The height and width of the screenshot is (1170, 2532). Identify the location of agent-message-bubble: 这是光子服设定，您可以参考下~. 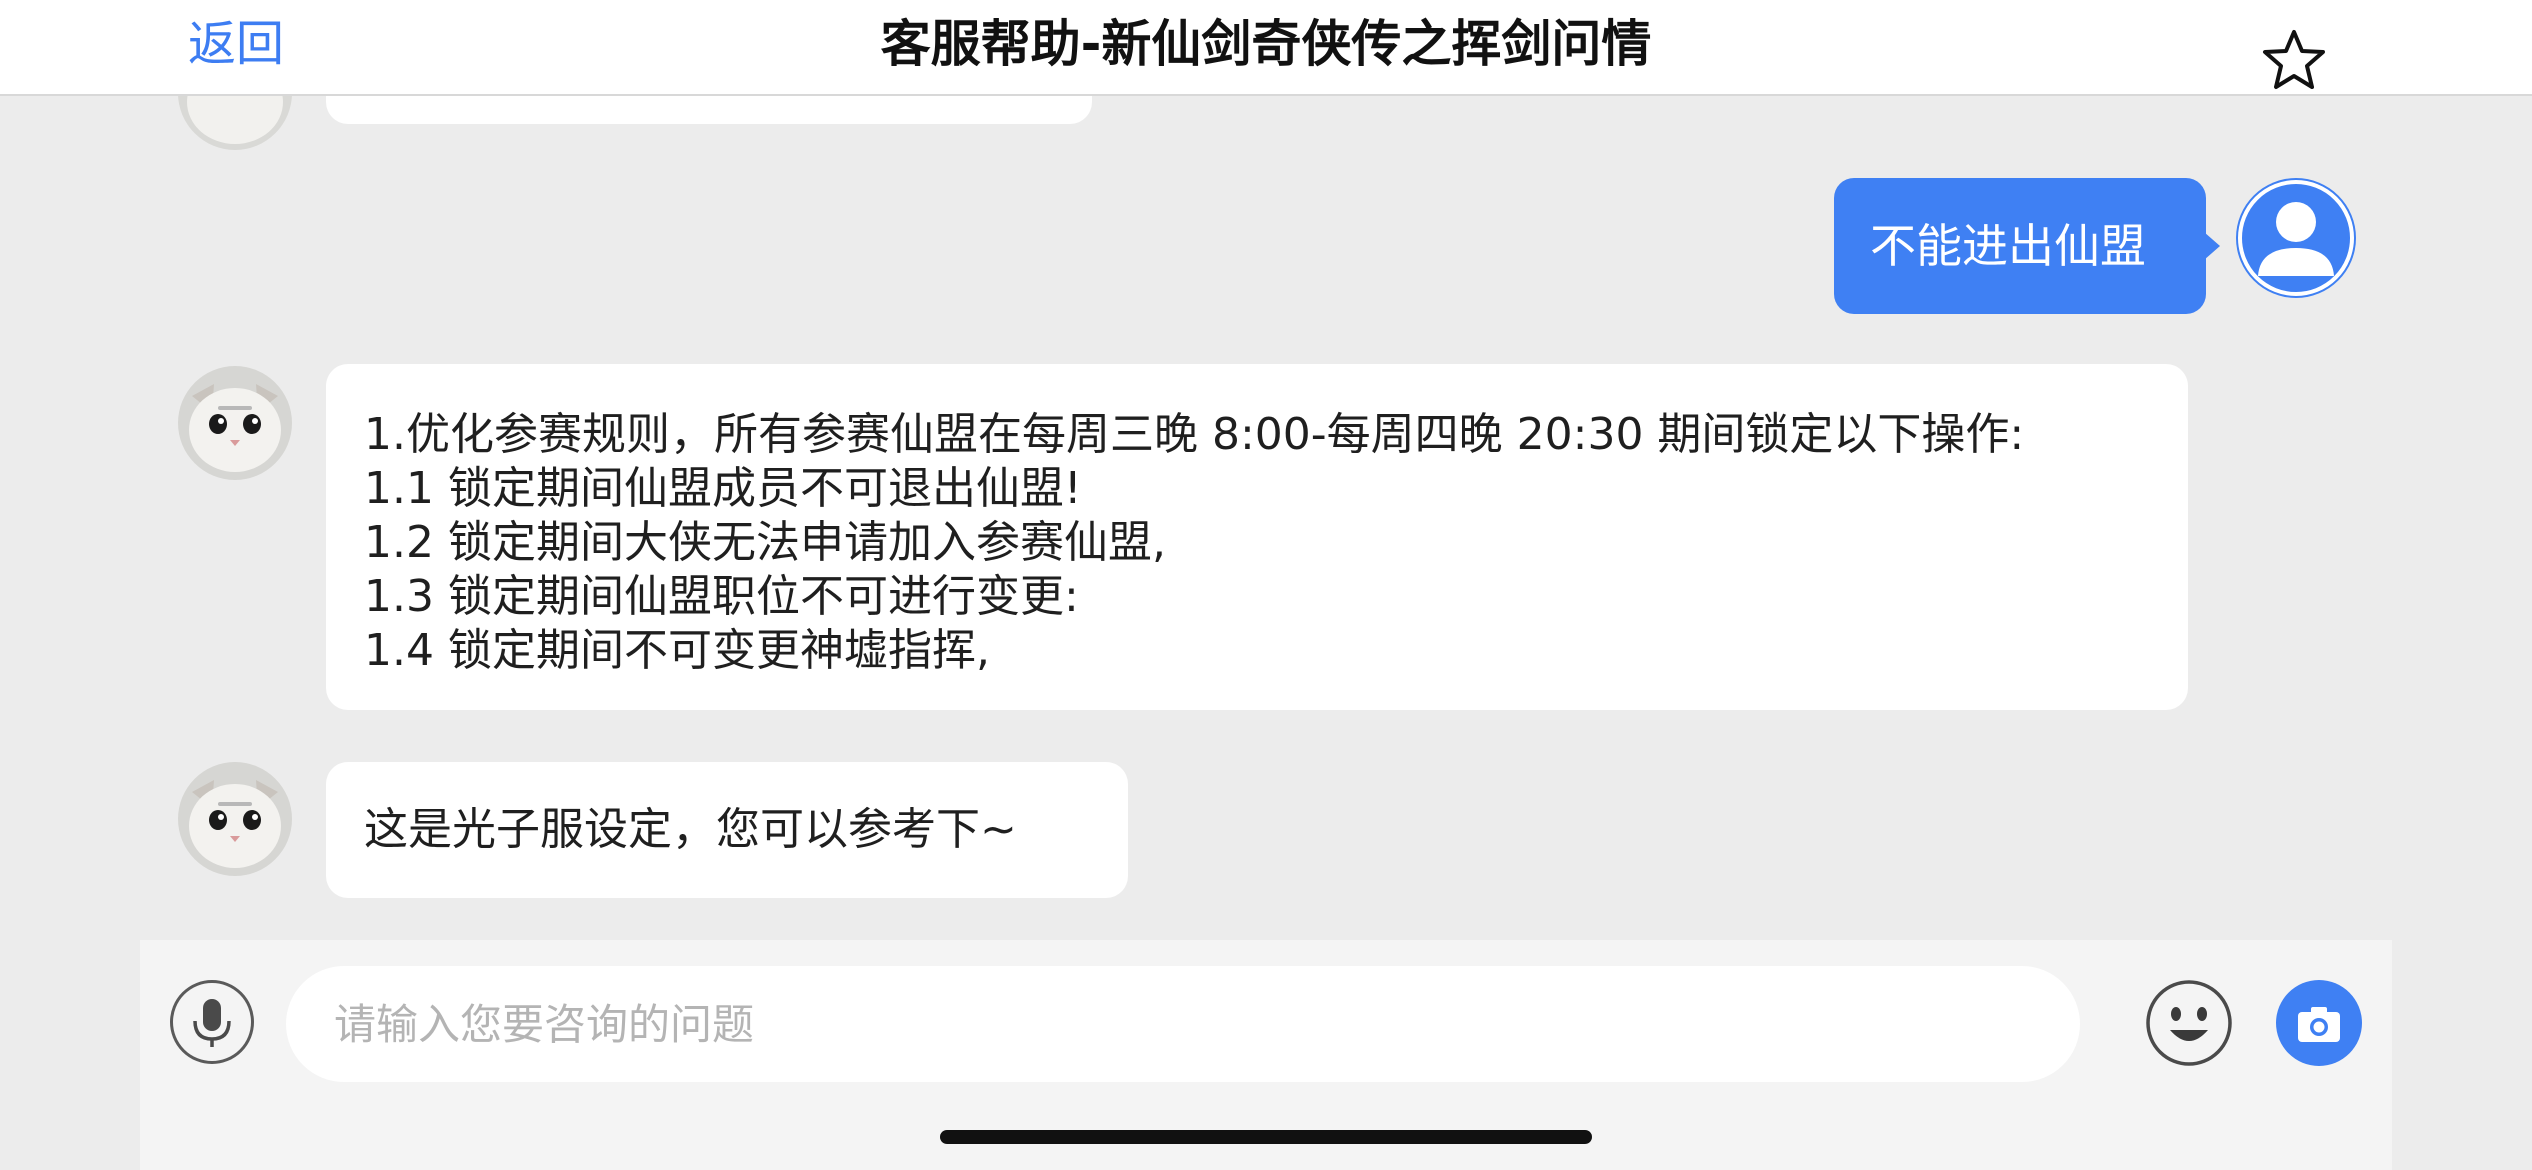
(727, 830).